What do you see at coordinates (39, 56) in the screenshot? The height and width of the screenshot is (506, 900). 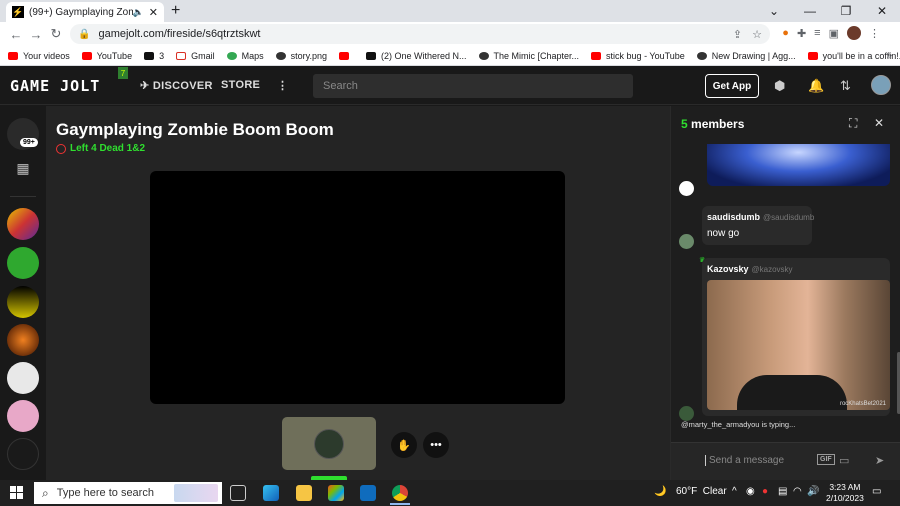 I see `bookmark-item: Your videos` at bounding box center [39, 56].